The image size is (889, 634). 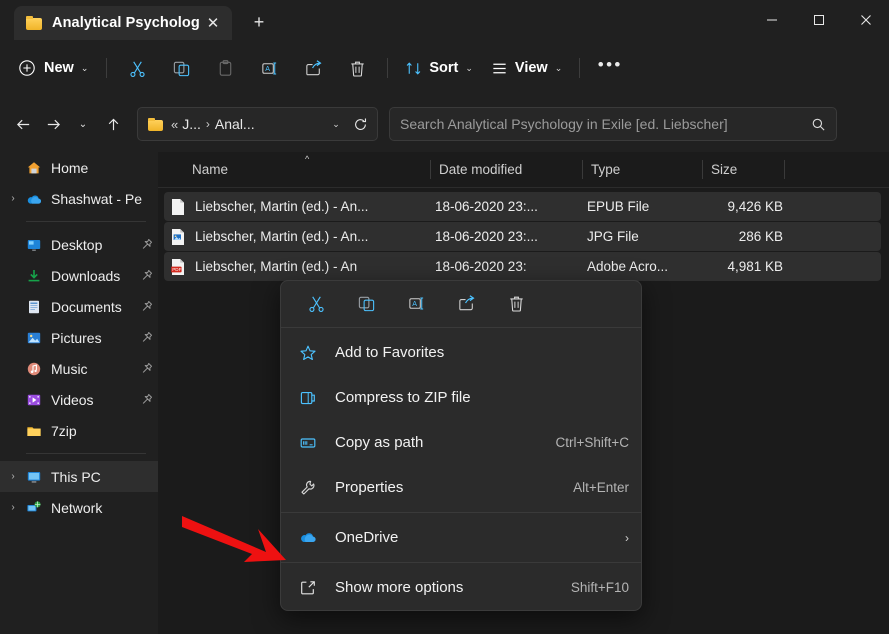 I want to click on delete-button, so click(x=357, y=68).